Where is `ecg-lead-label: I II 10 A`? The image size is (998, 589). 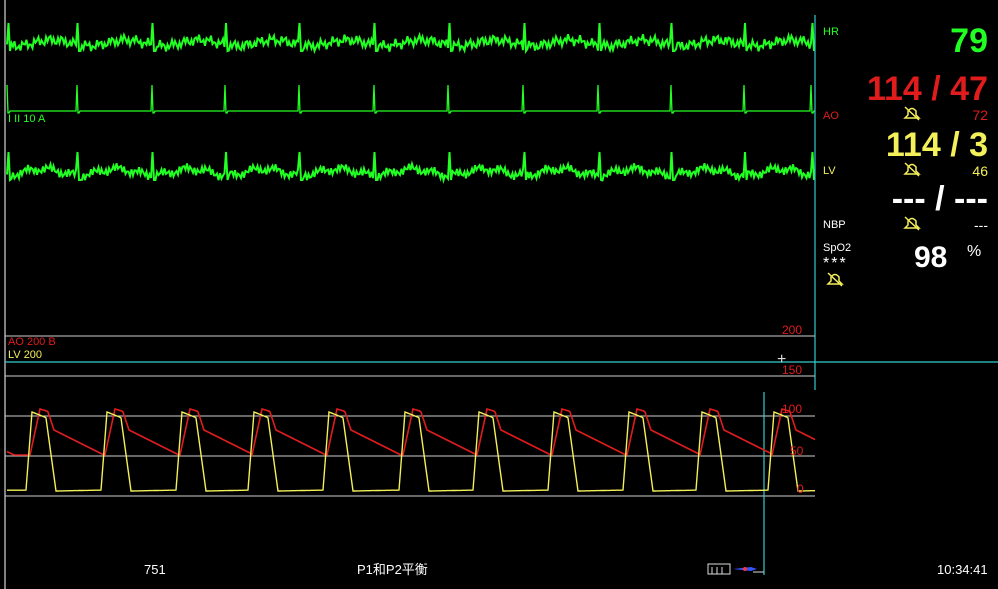 ecg-lead-label: I II 10 A is located at coordinates (27, 119).